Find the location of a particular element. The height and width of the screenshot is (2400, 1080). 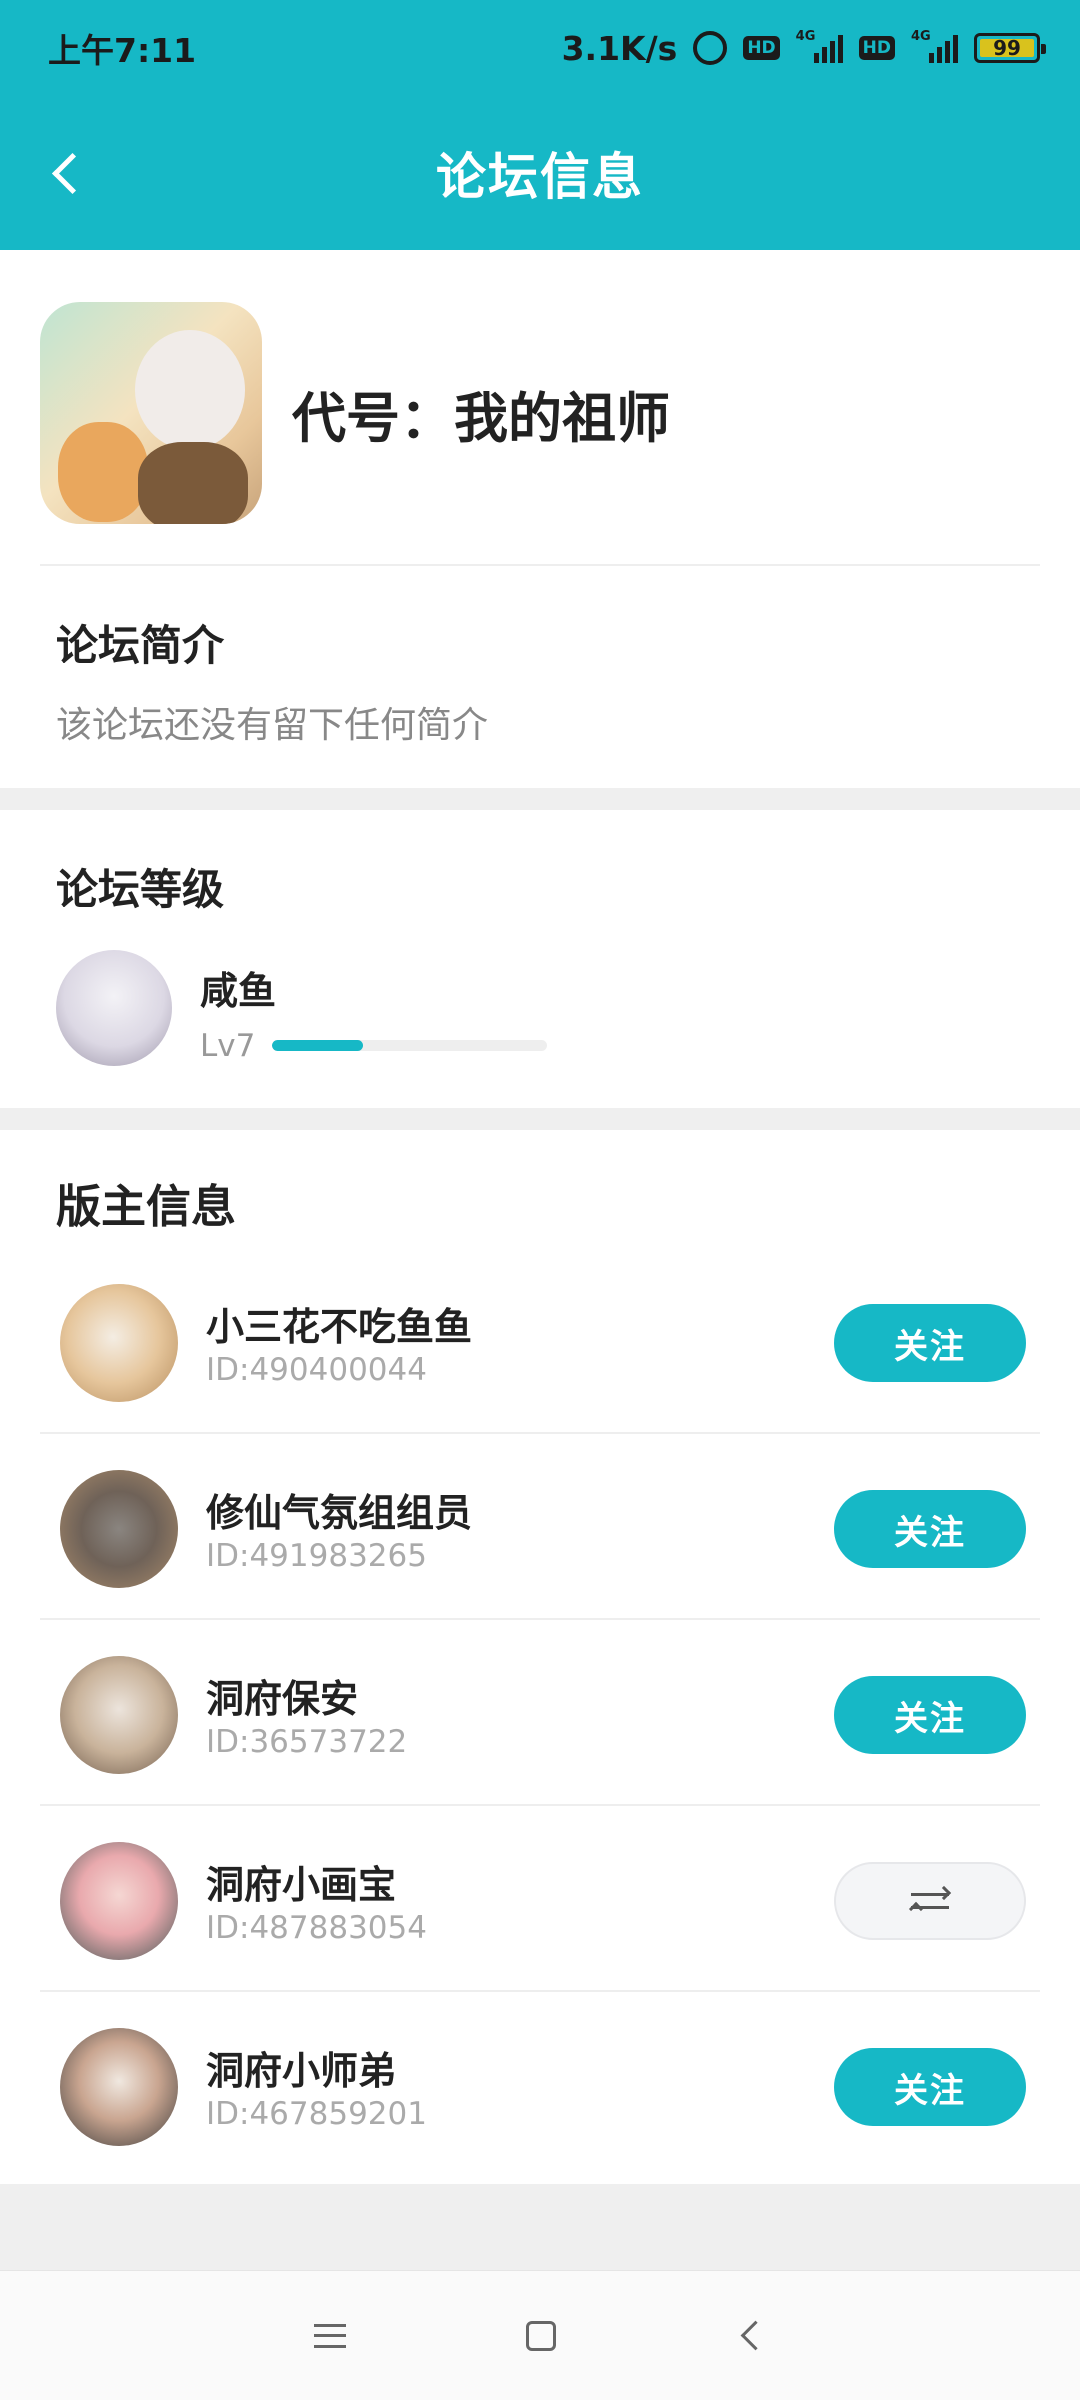

home-icon is located at coordinates (541, 2335).